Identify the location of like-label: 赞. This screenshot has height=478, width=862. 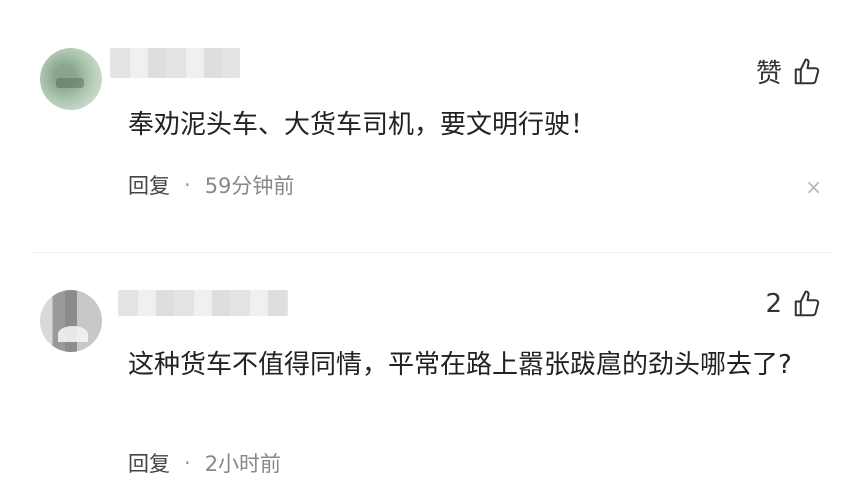
(768, 74).